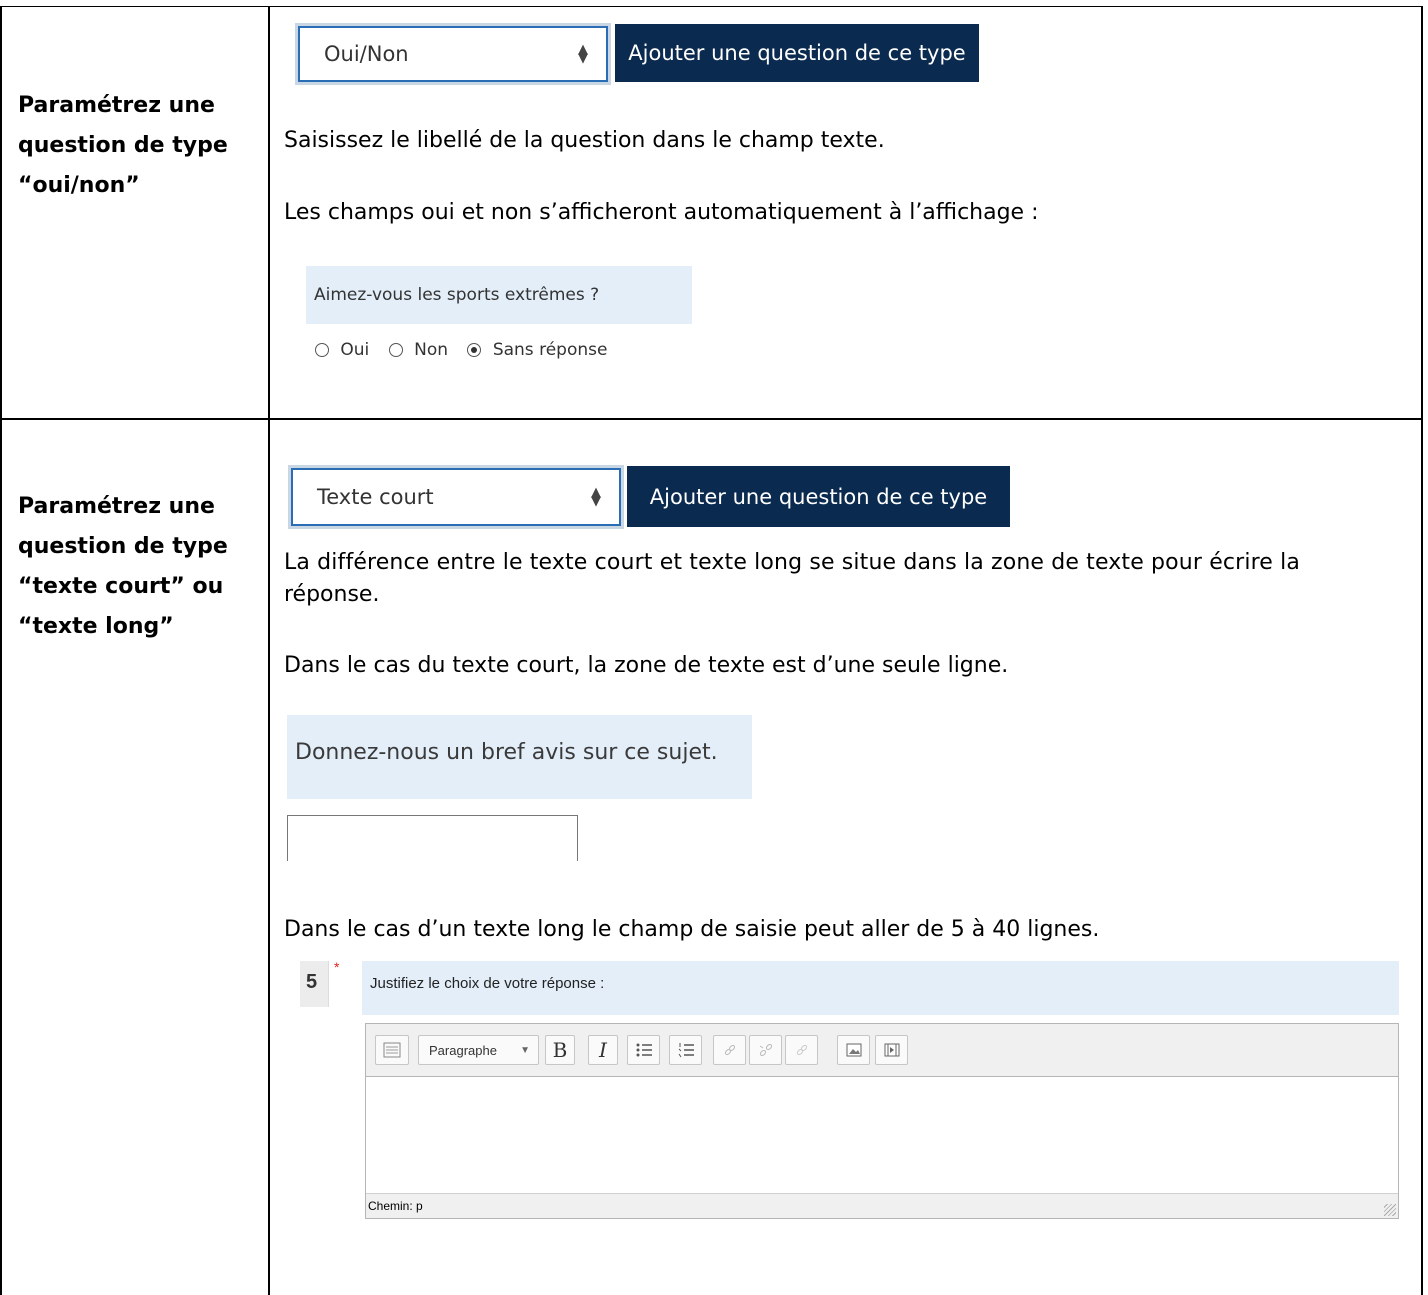 Image resolution: width=1428 pixels, height=1295 pixels. Describe the element at coordinates (453, 54) in the screenshot. I see `question-type-select: Oui/Non ▲ ▼` at that location.